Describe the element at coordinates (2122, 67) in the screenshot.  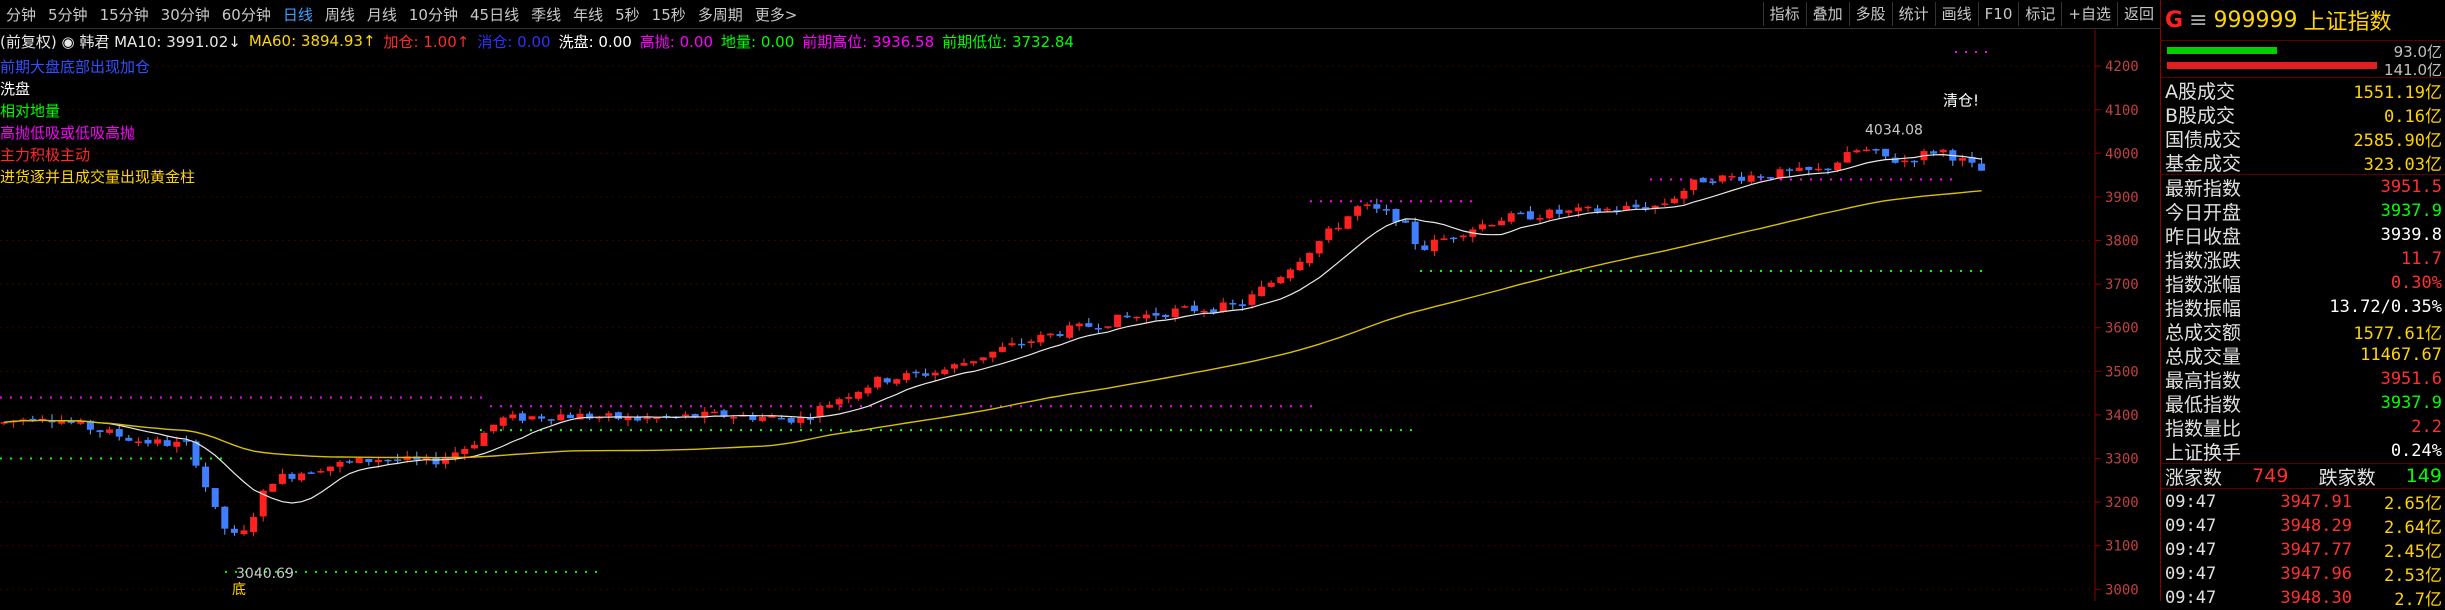
I see `y-tick-label: 4200` at that location.